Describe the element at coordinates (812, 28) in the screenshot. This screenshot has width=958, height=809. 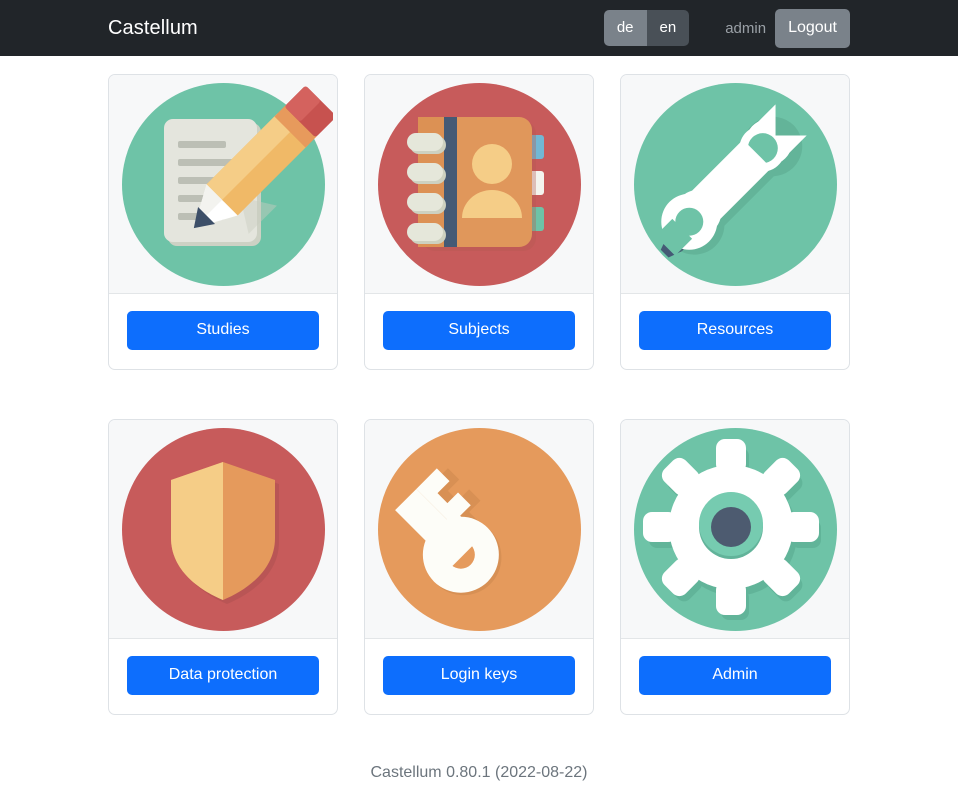
I see `logout-button: Logout` at that location.